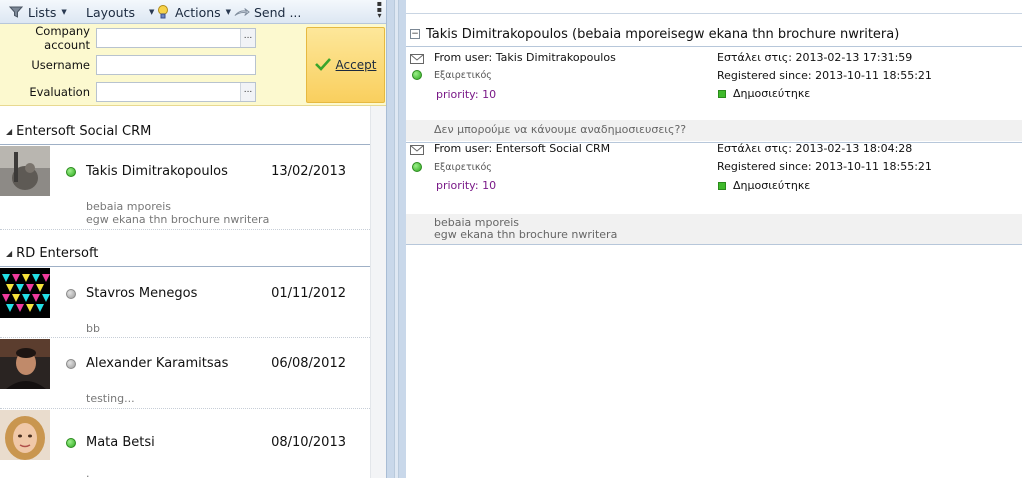  What do you see at coordinates (198, 12) in the screenshot?
I see `actions-label: Actions` at bounding box center [198, 12].